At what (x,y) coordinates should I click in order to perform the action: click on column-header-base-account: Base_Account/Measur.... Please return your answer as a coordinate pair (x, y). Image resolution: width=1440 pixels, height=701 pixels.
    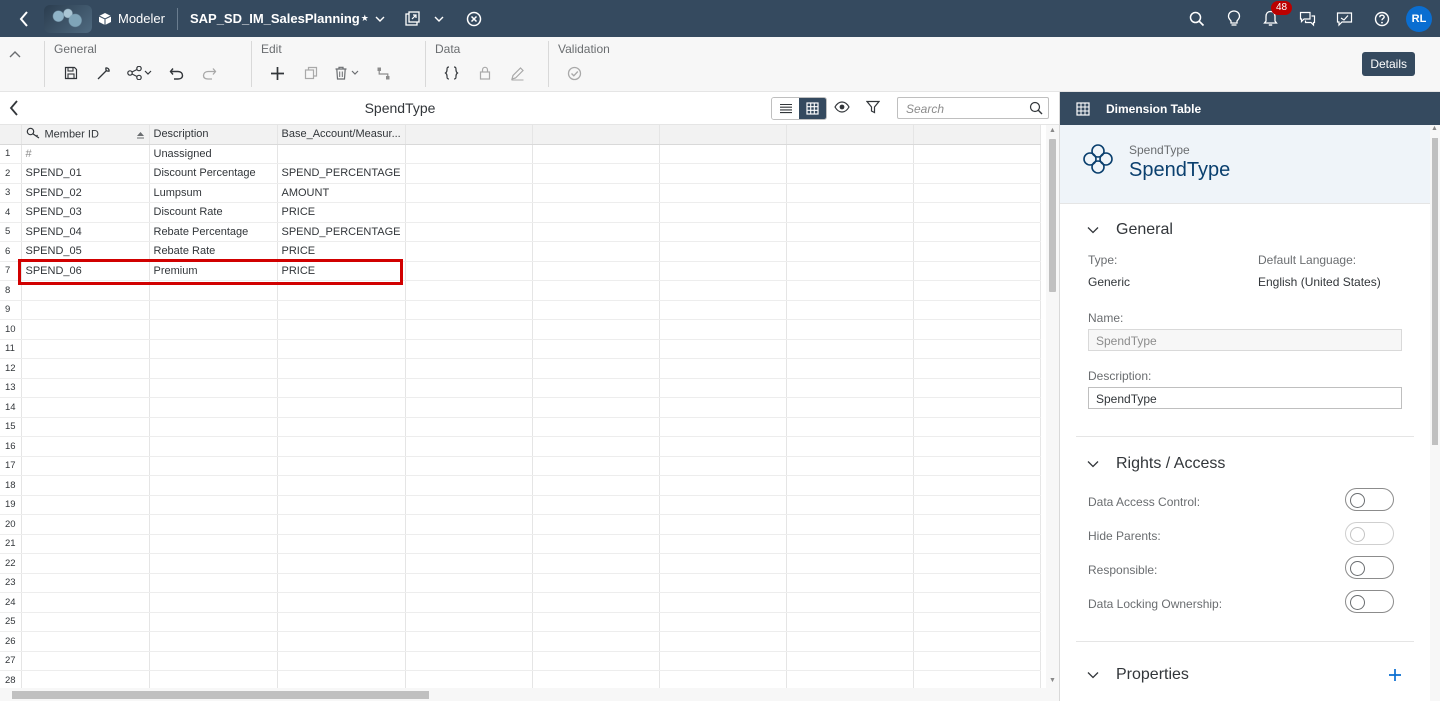
    Looking at the image, I should click on (341, 135).